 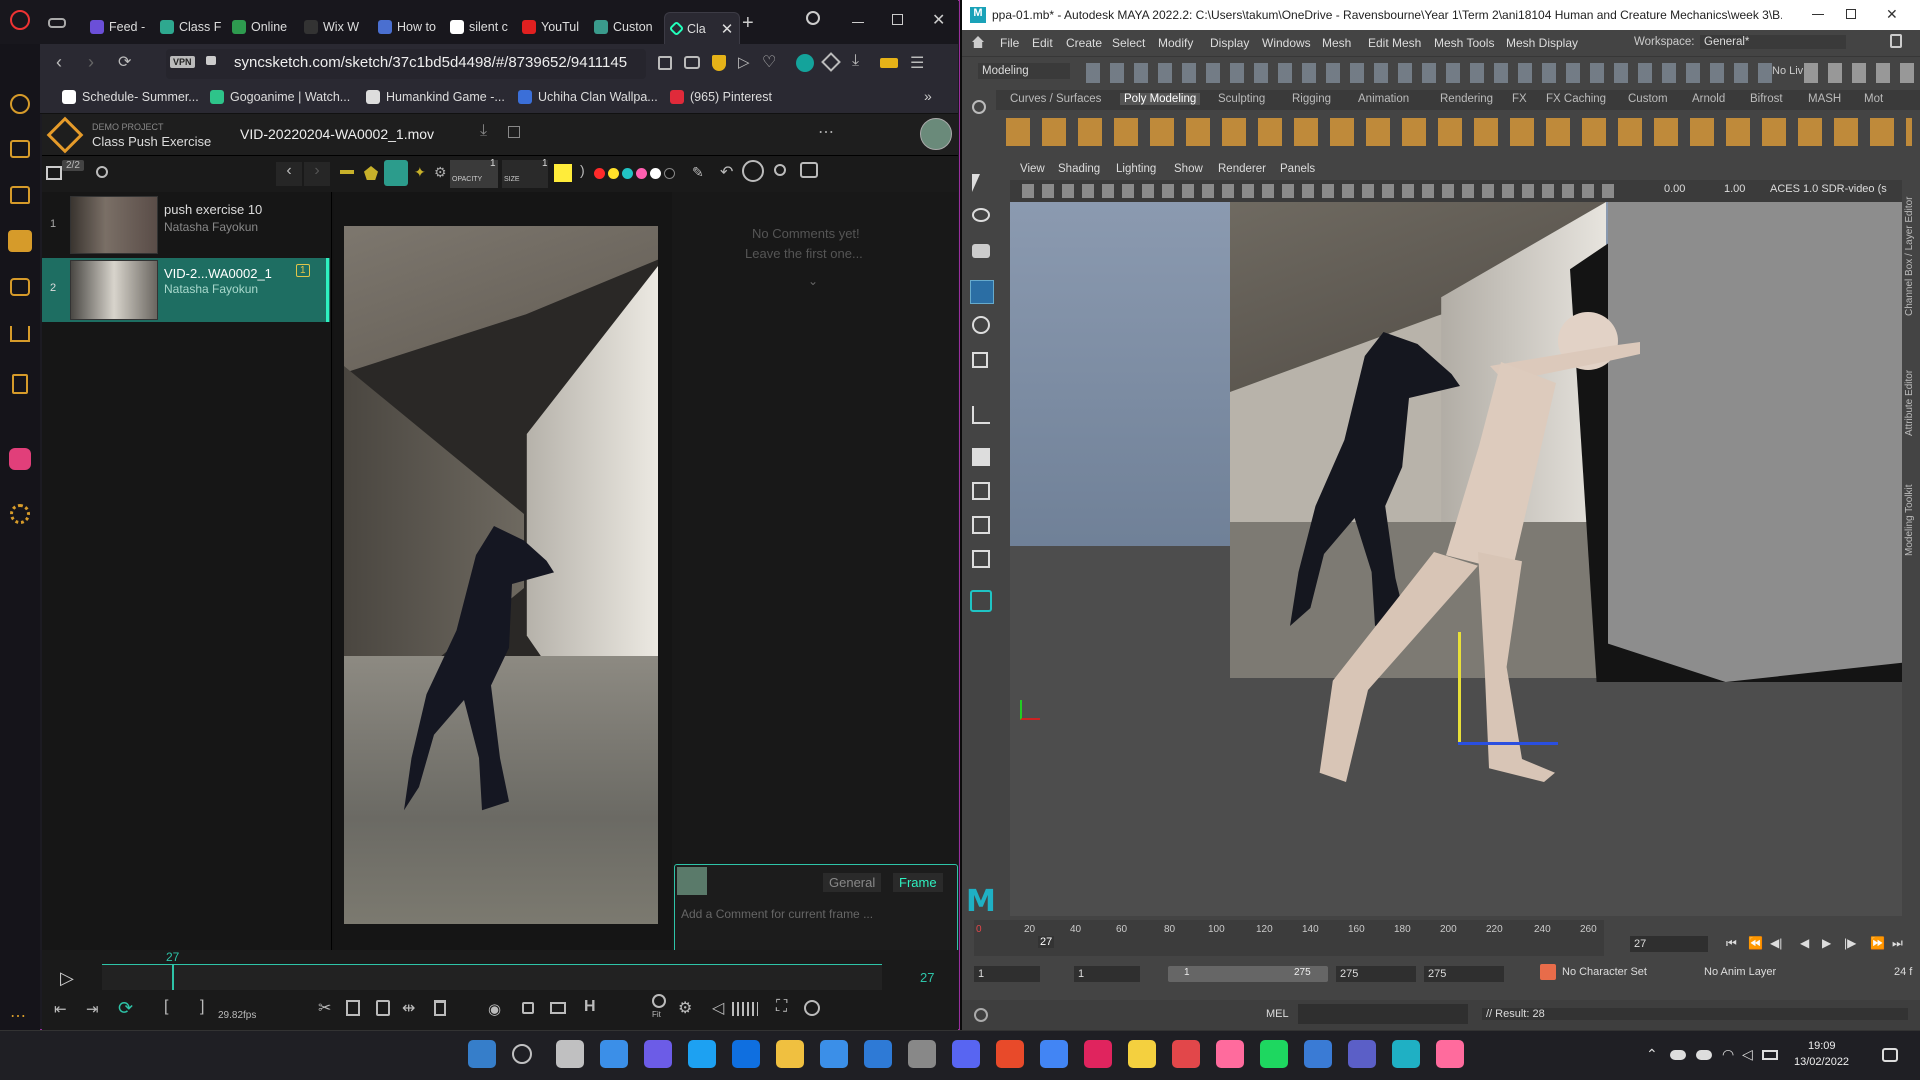 What do you see at coordinates (237, 1015) in the screenshot?
I see `fps-label: 29.82fps` at bounding box center [237, 1015].